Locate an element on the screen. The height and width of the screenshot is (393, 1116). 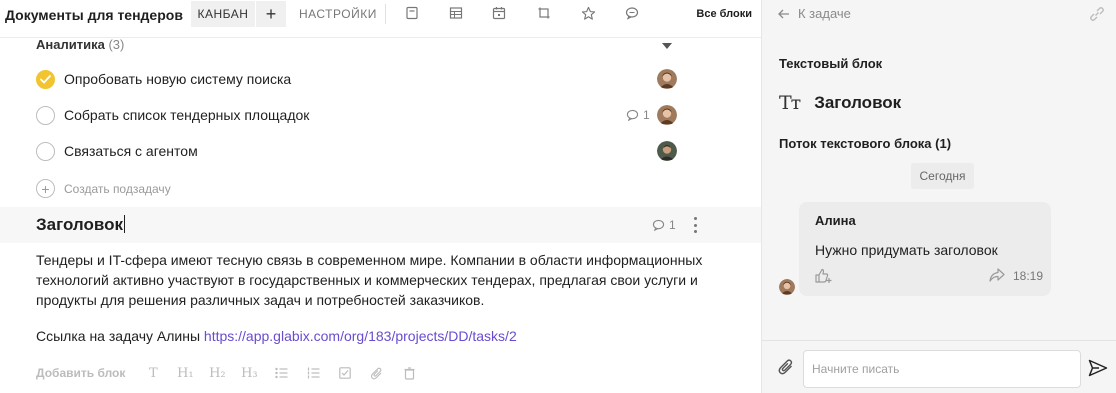
paperclip-icon is located at coordinates (786, 369).